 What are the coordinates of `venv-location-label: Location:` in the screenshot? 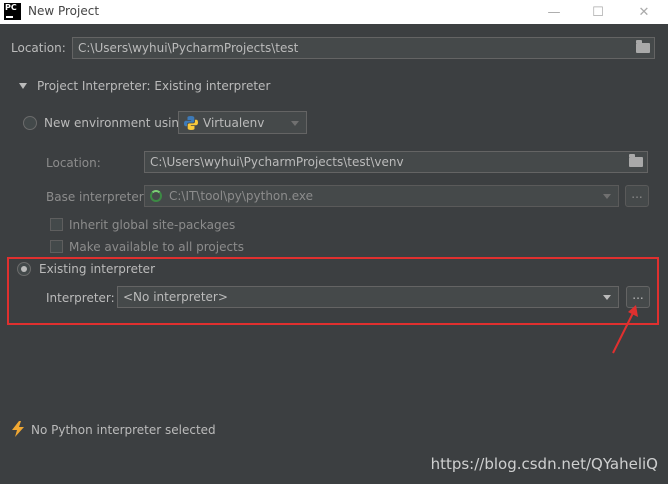 It's located at (73, 163).